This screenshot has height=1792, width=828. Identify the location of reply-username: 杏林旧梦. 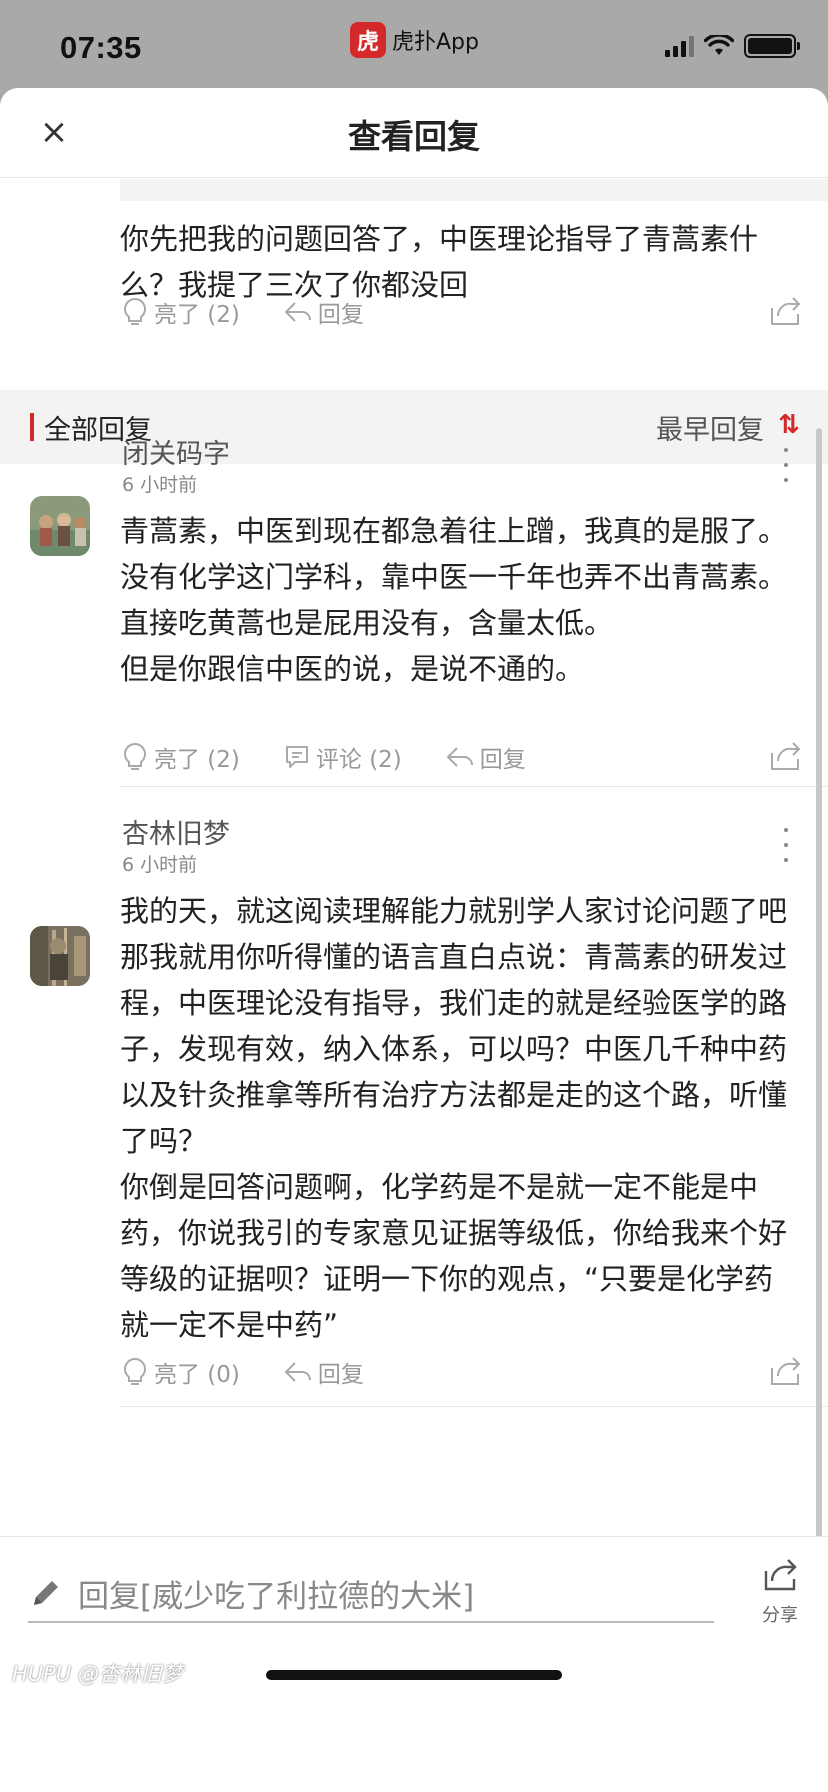
(176, 831).